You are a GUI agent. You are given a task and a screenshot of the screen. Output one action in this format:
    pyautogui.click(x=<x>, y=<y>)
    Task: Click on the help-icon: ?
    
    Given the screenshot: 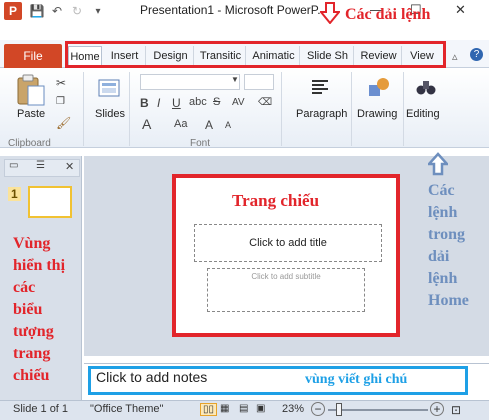 What is the action you would take?
    pyautogui.click(x=476, y=54)
    